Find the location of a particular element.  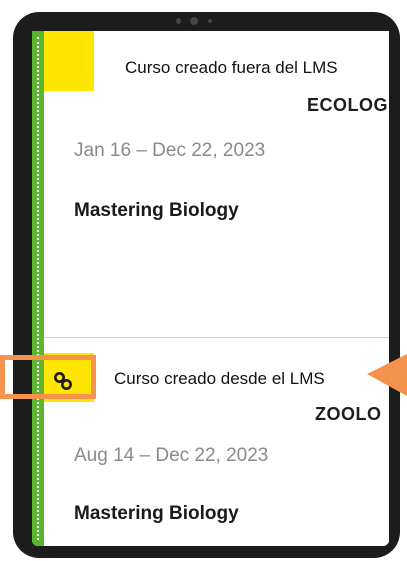

course-caption: Curso creado desde el LMS is located at coordinates (219, 378).